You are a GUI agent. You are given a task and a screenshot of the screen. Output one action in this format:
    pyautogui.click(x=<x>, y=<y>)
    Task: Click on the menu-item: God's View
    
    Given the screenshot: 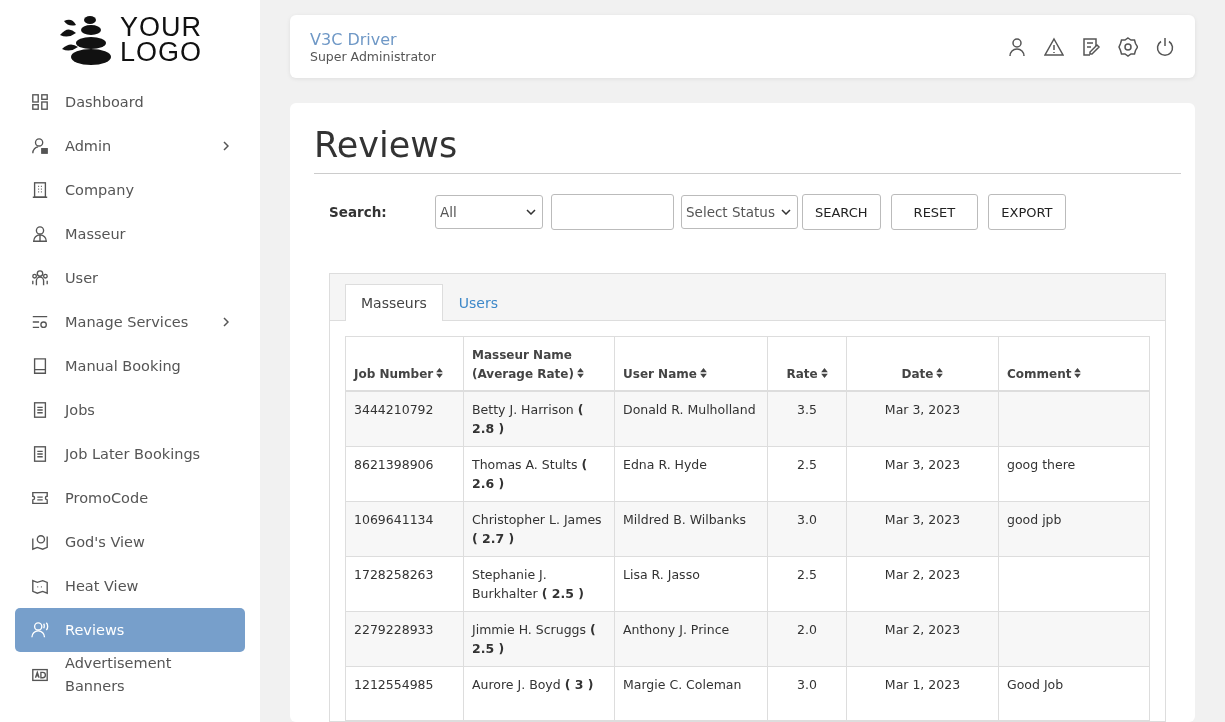 What is the action you would take?
    pyautogui.click(x=130, y=542)
    